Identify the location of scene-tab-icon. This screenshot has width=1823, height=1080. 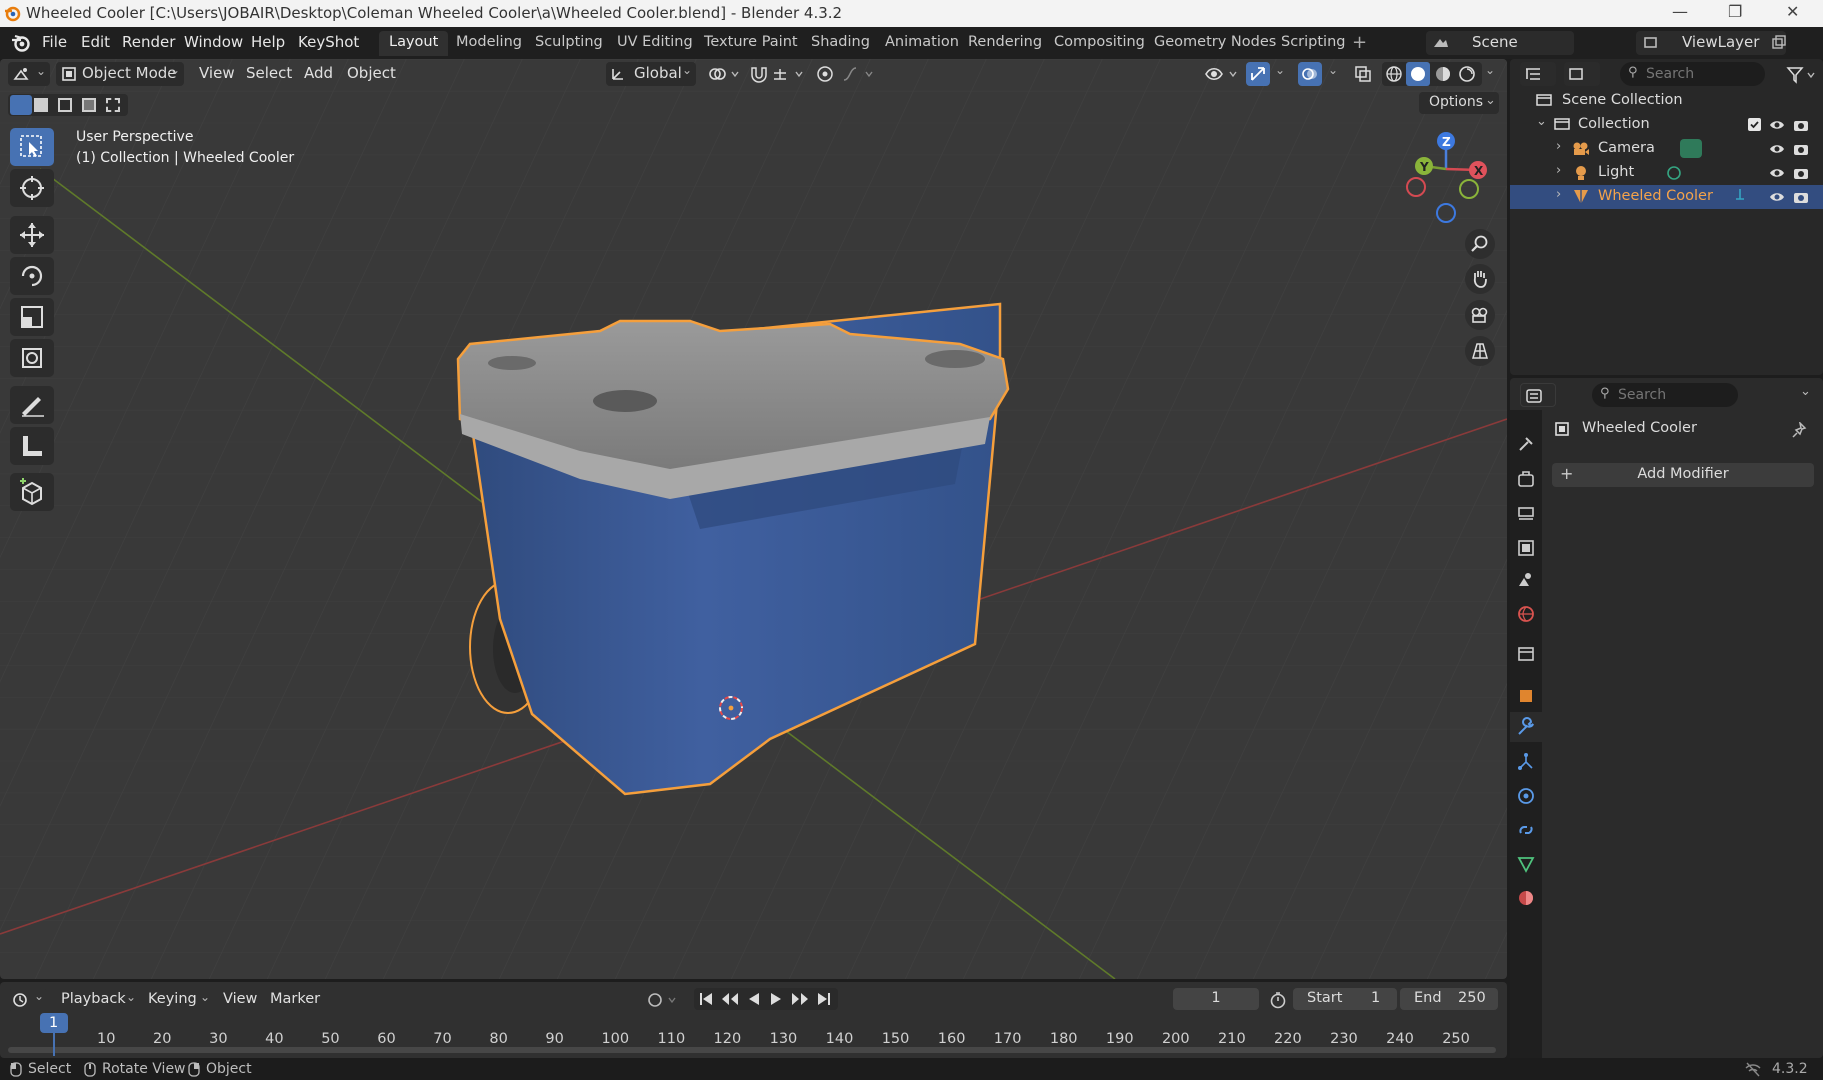
(1526, 580).